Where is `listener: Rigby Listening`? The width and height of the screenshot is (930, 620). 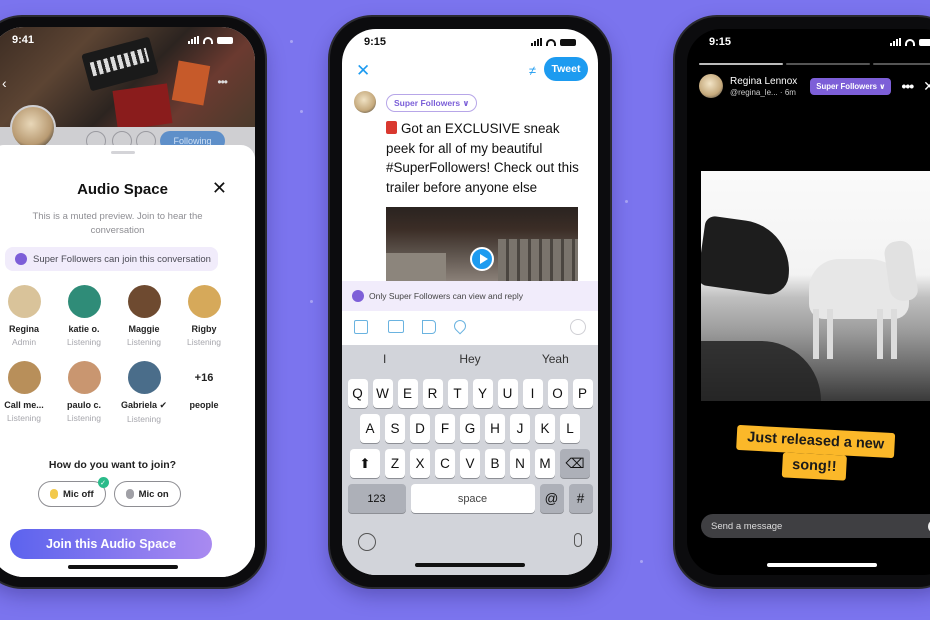 listener: Rigby Listening is located at coordinates (204, 316).